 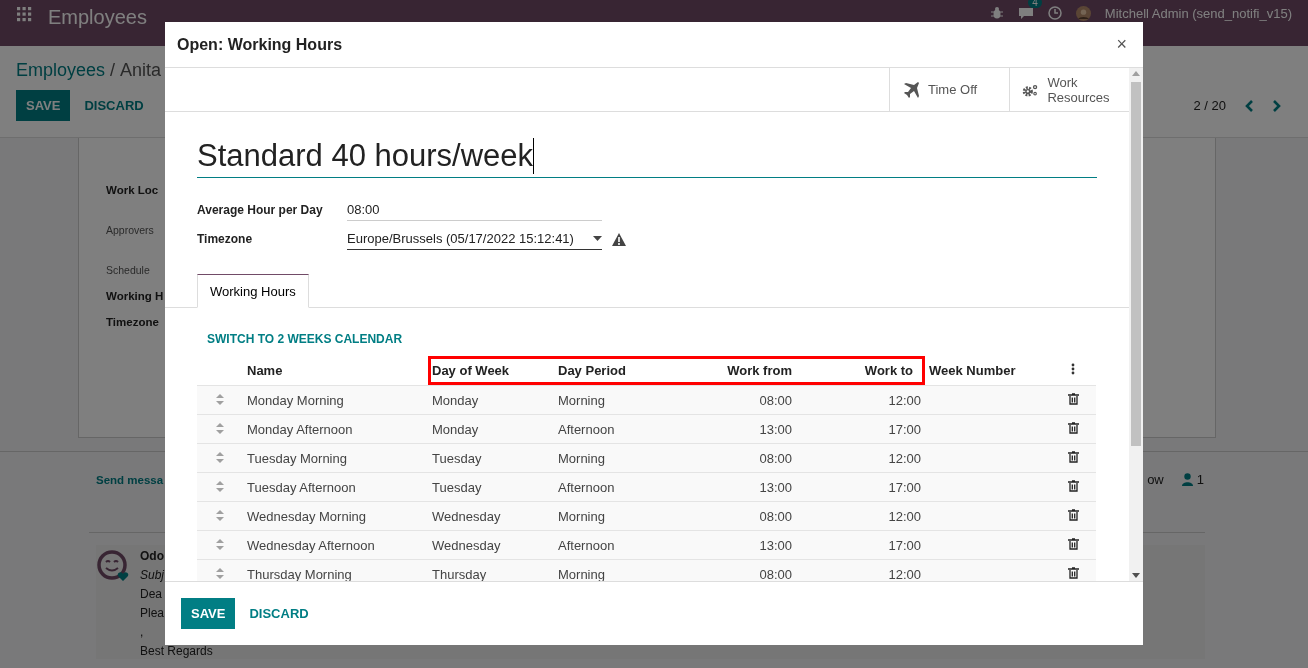 What do you see at coordinates (996, 13) in the screenshot?
I see `bug-icon` at bounding box center [996, 13].